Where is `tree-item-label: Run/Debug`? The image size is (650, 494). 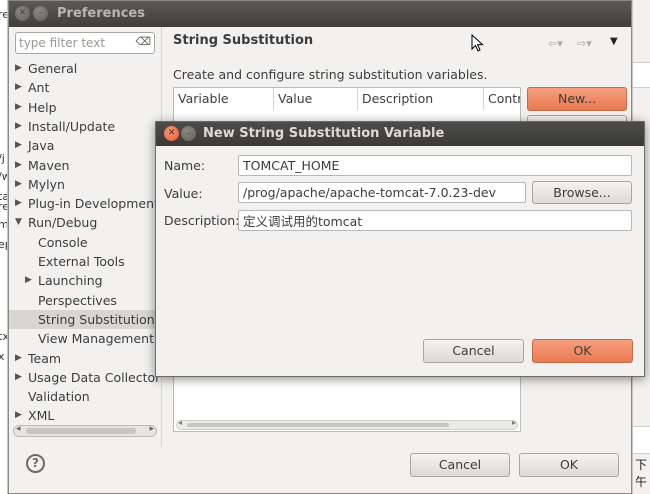
tree-item-label: Run/Debug is located at coordinates (63, 223).